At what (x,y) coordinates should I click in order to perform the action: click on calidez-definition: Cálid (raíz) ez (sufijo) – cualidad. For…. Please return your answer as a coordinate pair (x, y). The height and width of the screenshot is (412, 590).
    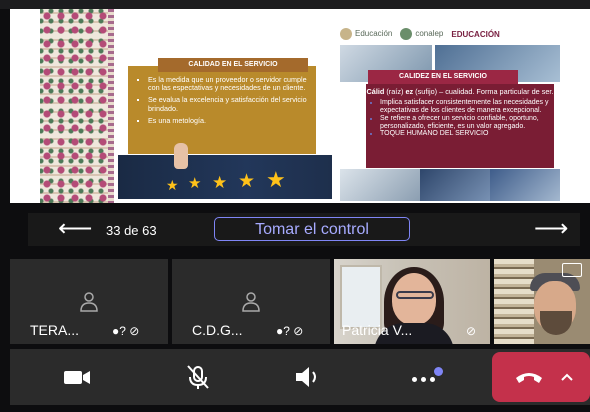
    Looking at the image, I should click on (460, 91).